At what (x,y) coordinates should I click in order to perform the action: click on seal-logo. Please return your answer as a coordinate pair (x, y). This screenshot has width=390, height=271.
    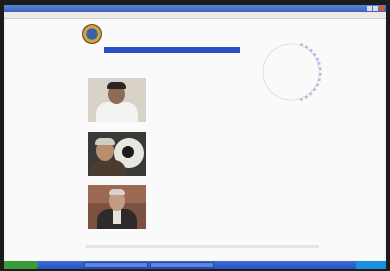
    Looking at the image, I should click on (92, 34).